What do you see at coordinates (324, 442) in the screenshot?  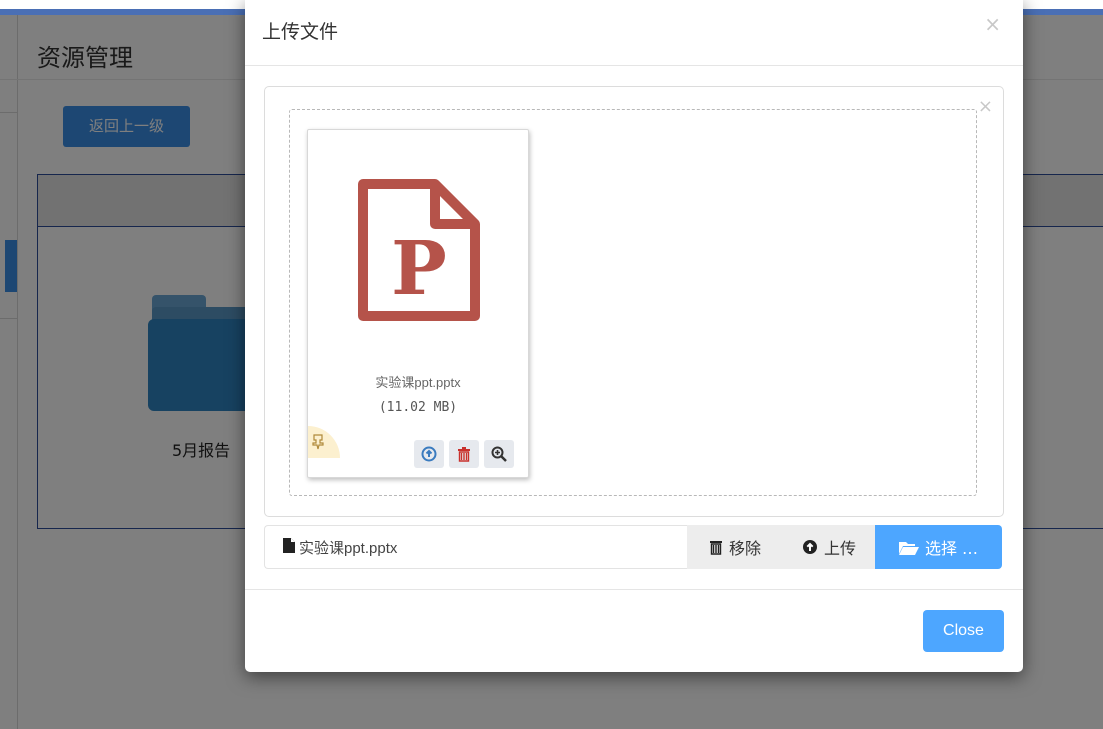 I see `drag-handle-icon` at bounding box center [324, 442].